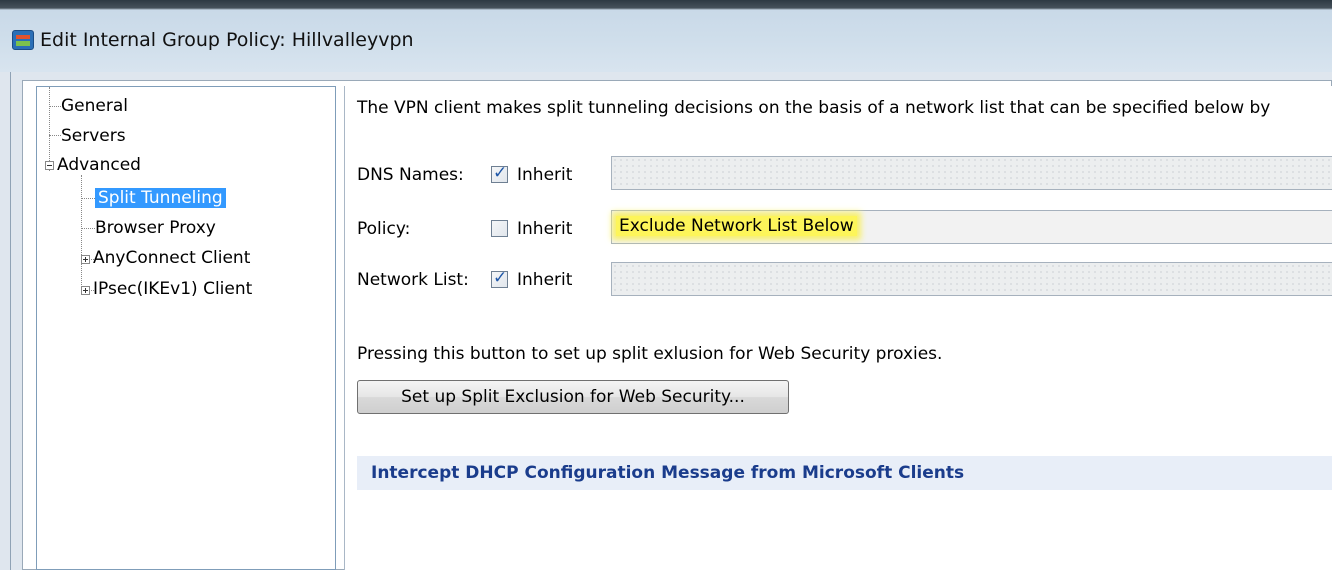 Image resolution: width=1332 pixels, height=570 pixels. I want to click on policy-inherit-checkbox, so click(499, 228).